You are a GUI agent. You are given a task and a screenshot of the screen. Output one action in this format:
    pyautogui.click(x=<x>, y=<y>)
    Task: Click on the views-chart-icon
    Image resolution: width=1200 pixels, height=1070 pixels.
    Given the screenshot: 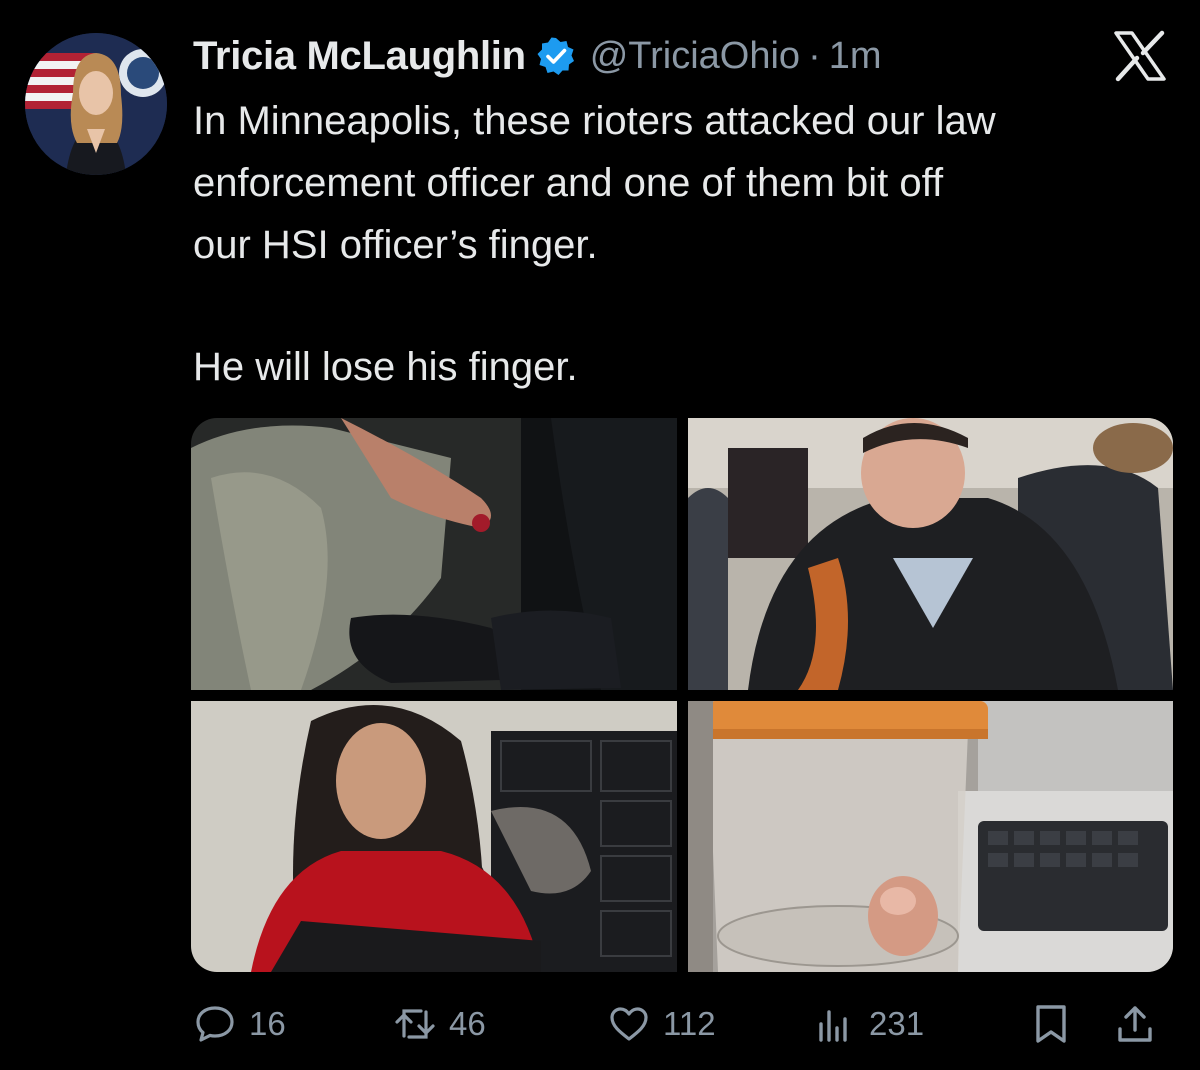 What is the action you would take?
    pyautogui.click(x=835, y=1024)
    